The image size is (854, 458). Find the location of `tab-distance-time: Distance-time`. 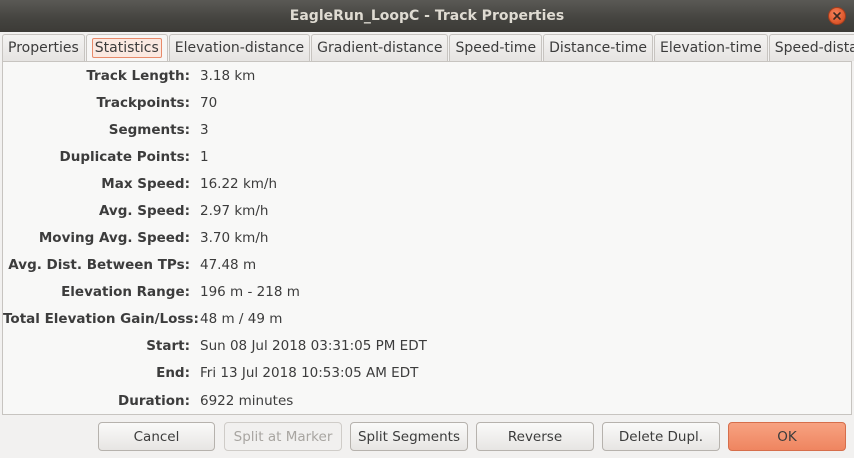

tab-distance-time: Distance-time is located at coordinates (598, 47).